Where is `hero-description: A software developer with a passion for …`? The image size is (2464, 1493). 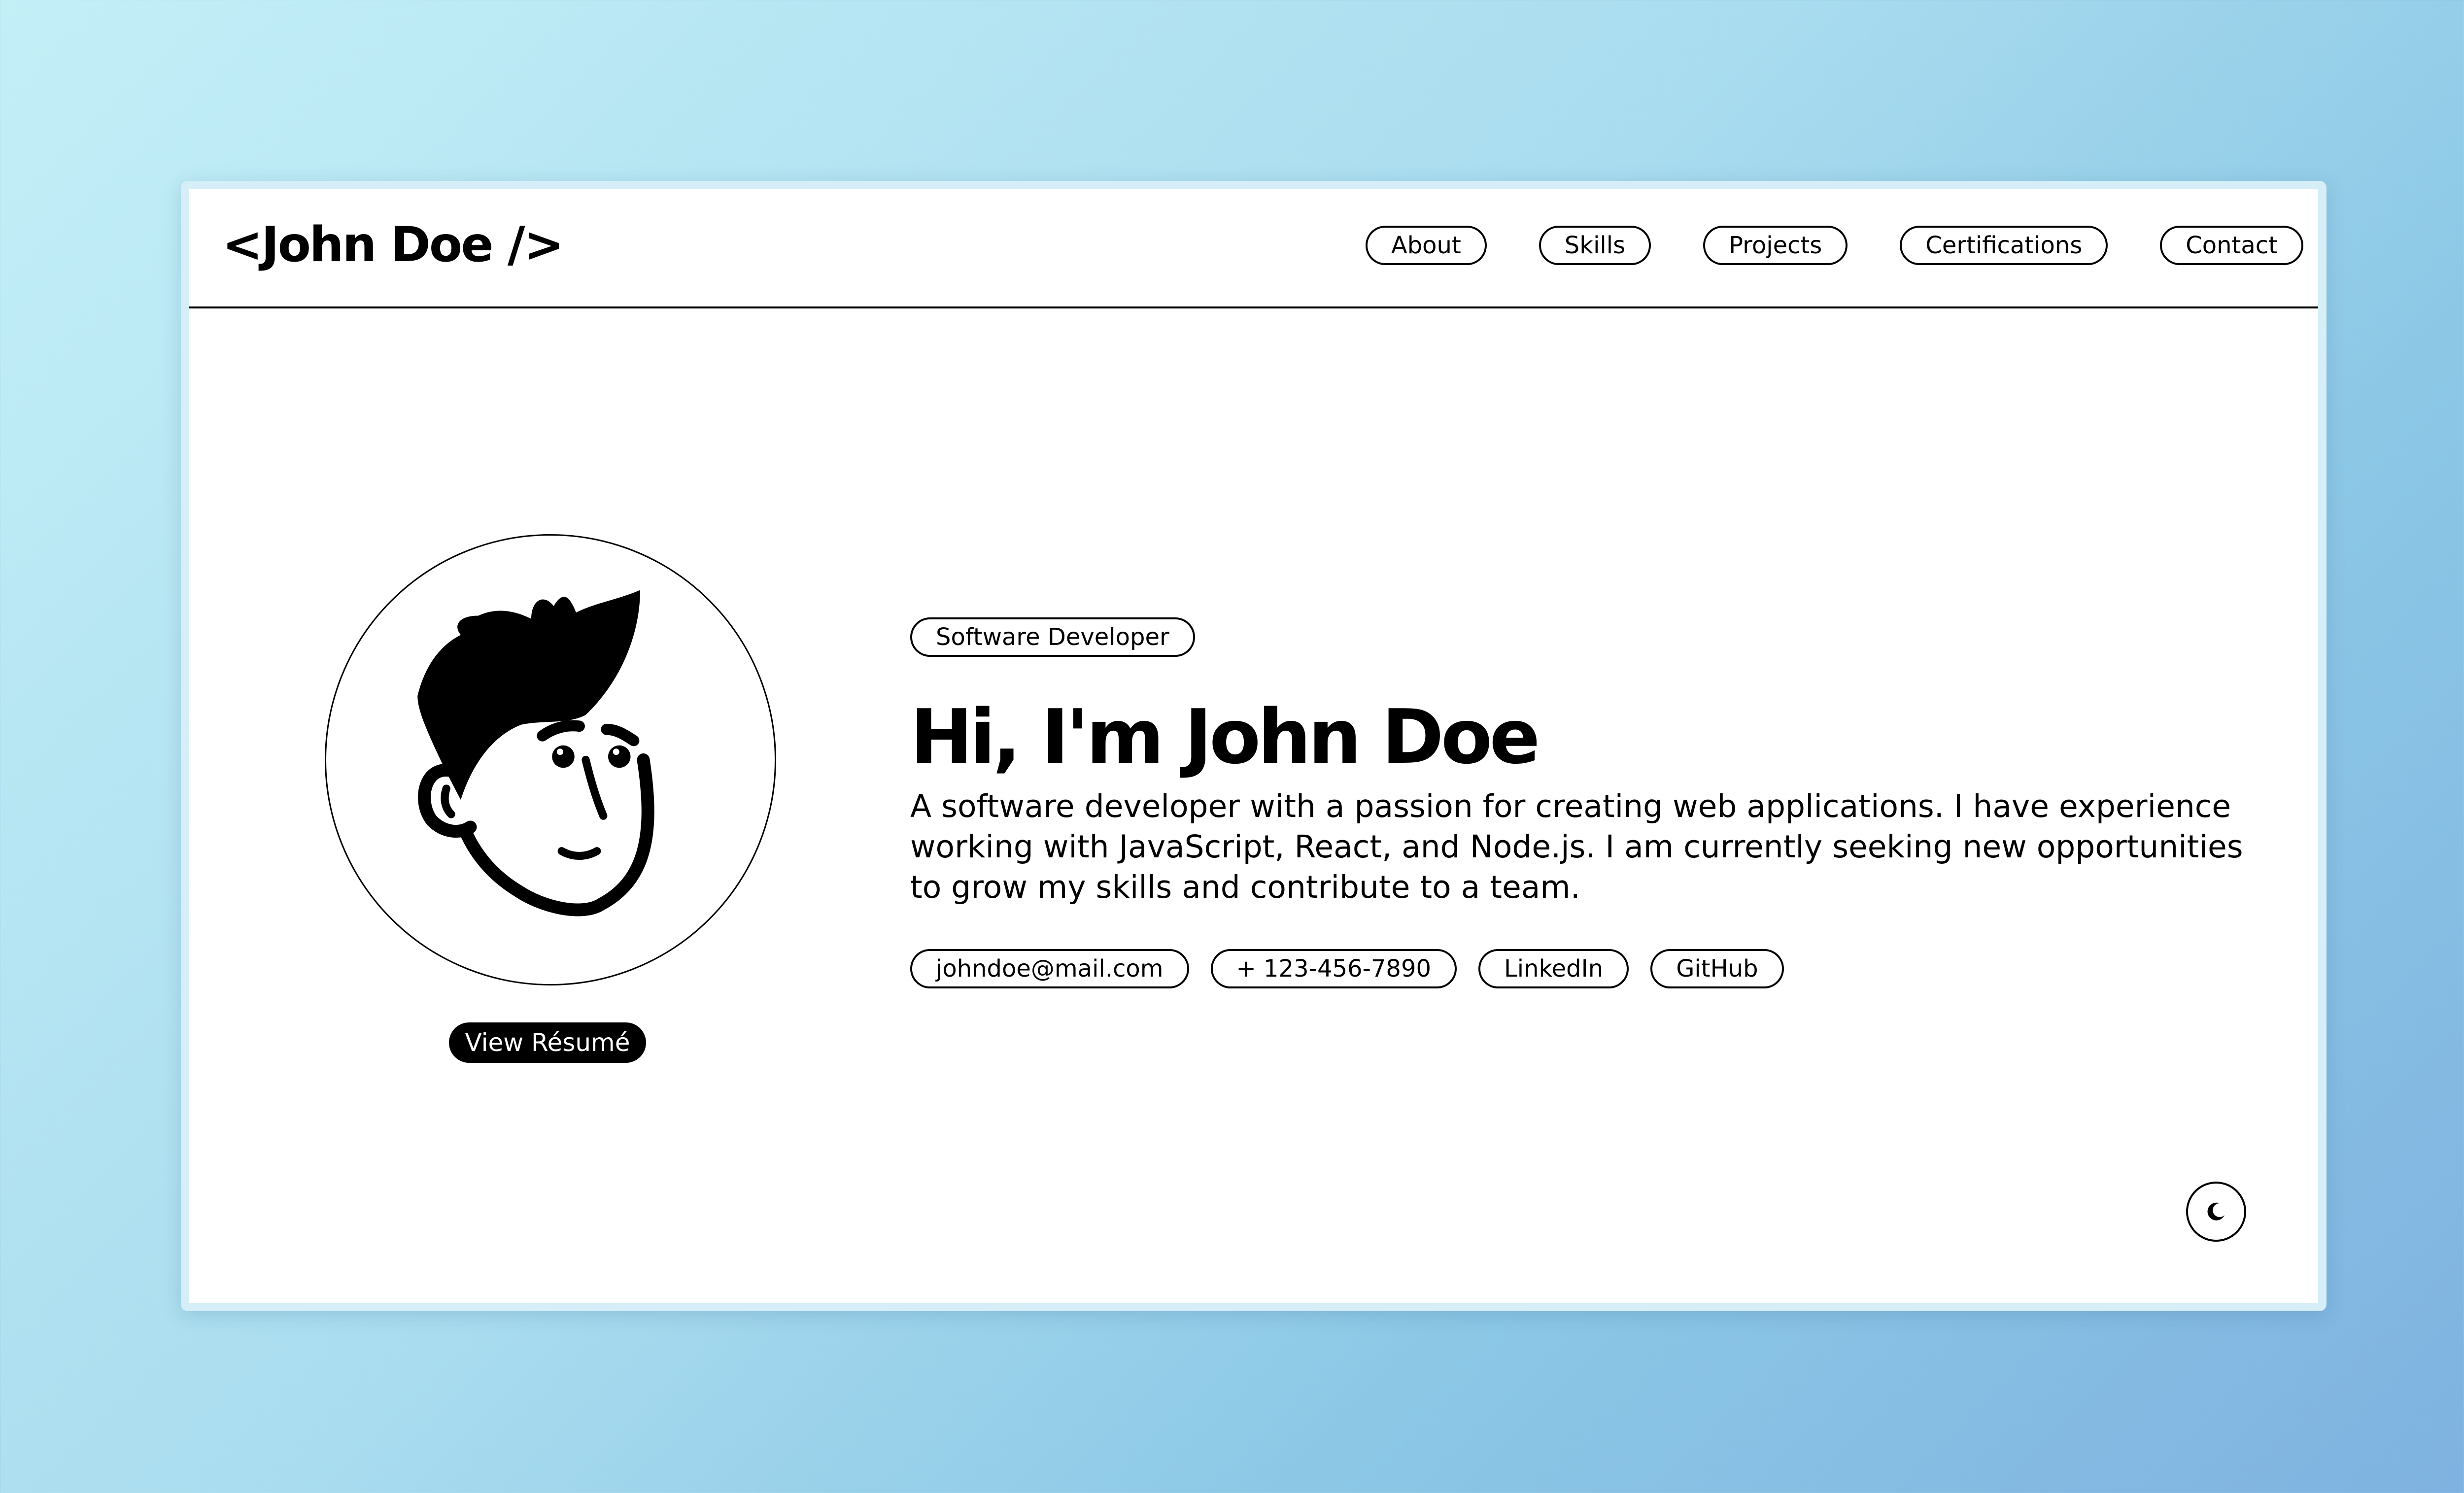
hero-description: A software developer with a passion for … is located at coordinates (1576, 846).